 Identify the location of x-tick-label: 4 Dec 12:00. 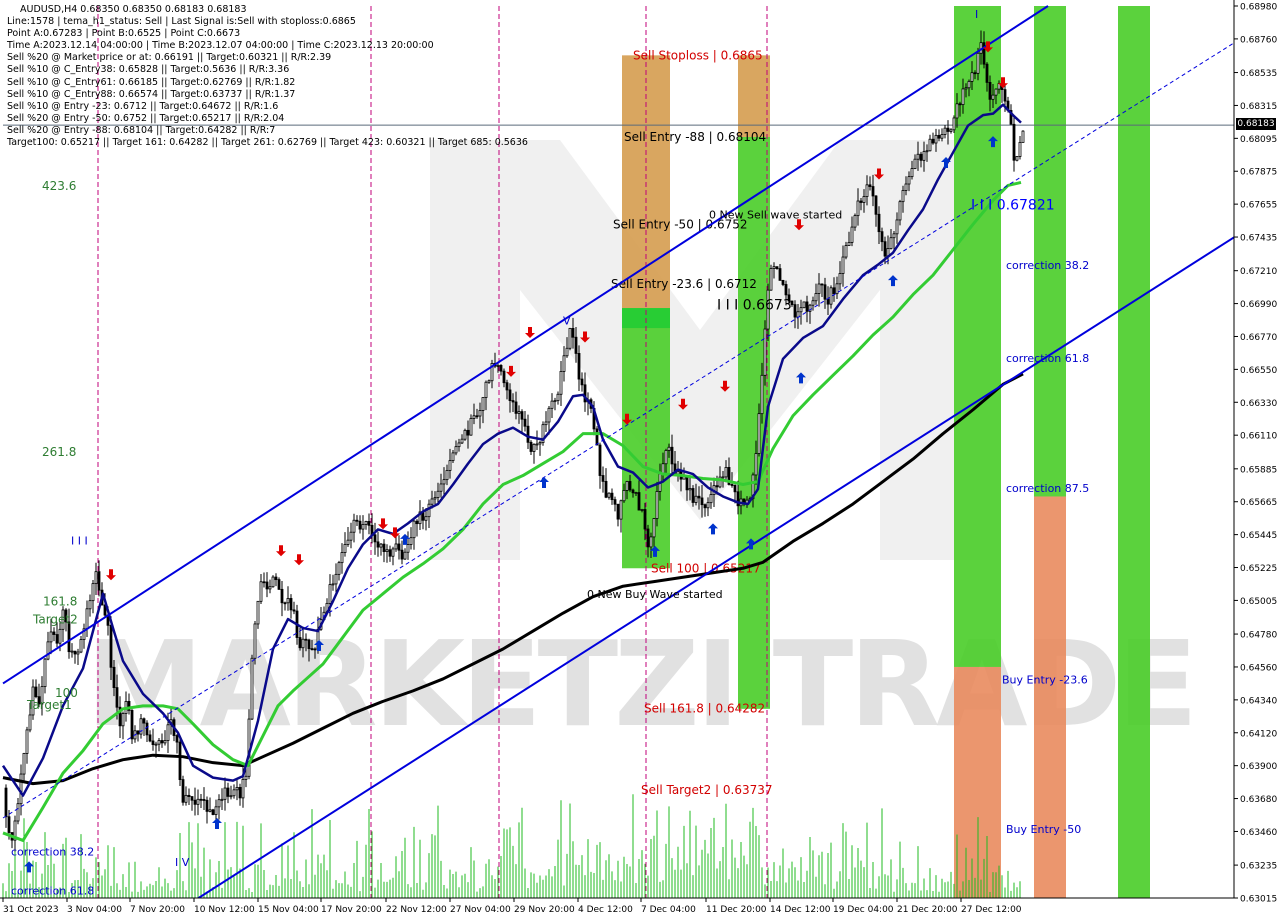
(605, 910).